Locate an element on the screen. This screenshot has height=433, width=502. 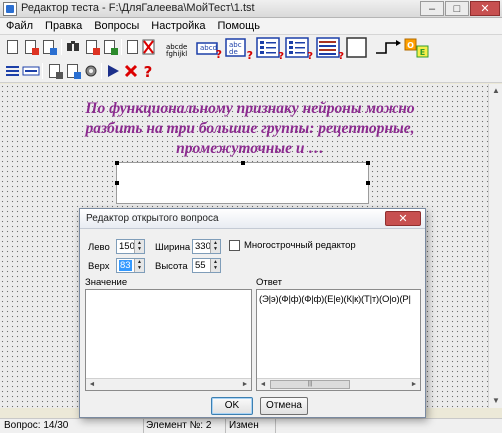
width-label: Ширина is located at coordinates (173, 247).